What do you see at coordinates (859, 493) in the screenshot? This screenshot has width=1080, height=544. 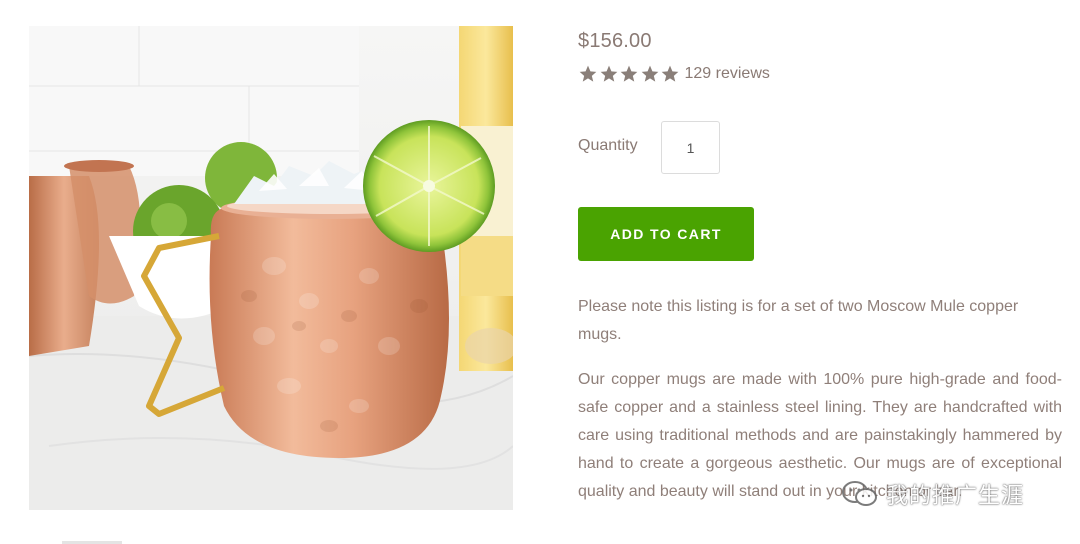 I see `wechat-icon` at bounding box center [859, 493].